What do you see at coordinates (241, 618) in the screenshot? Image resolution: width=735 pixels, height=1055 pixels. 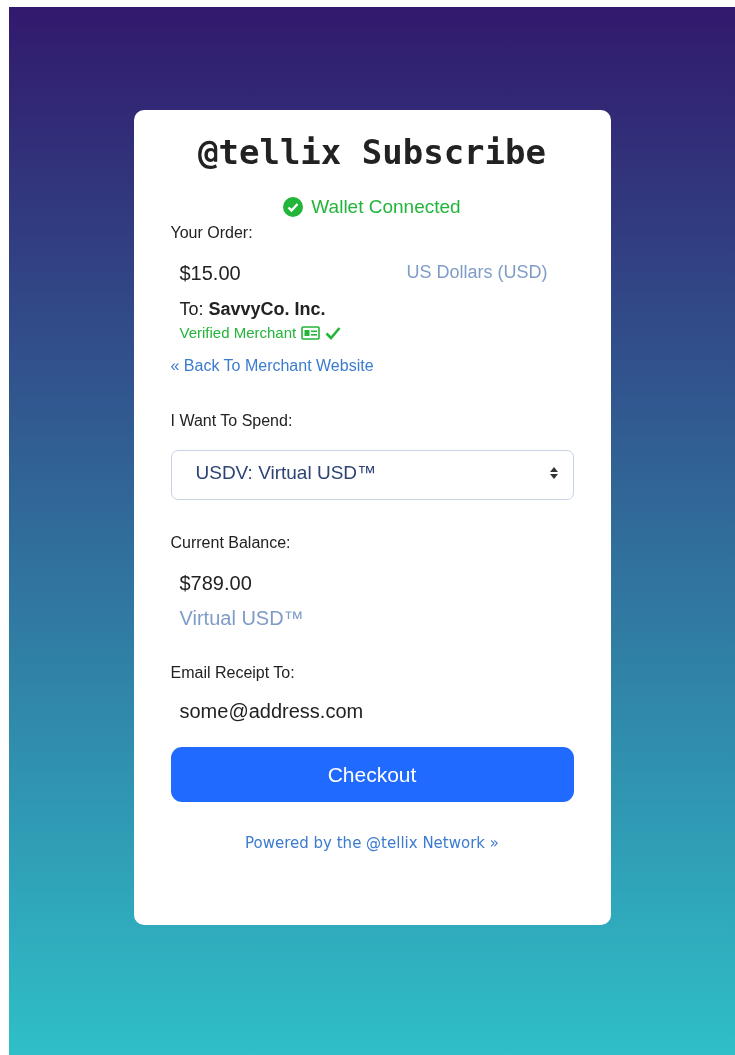 I see `balance-currency: Virtual USD™` at bounding box center [241, 618].